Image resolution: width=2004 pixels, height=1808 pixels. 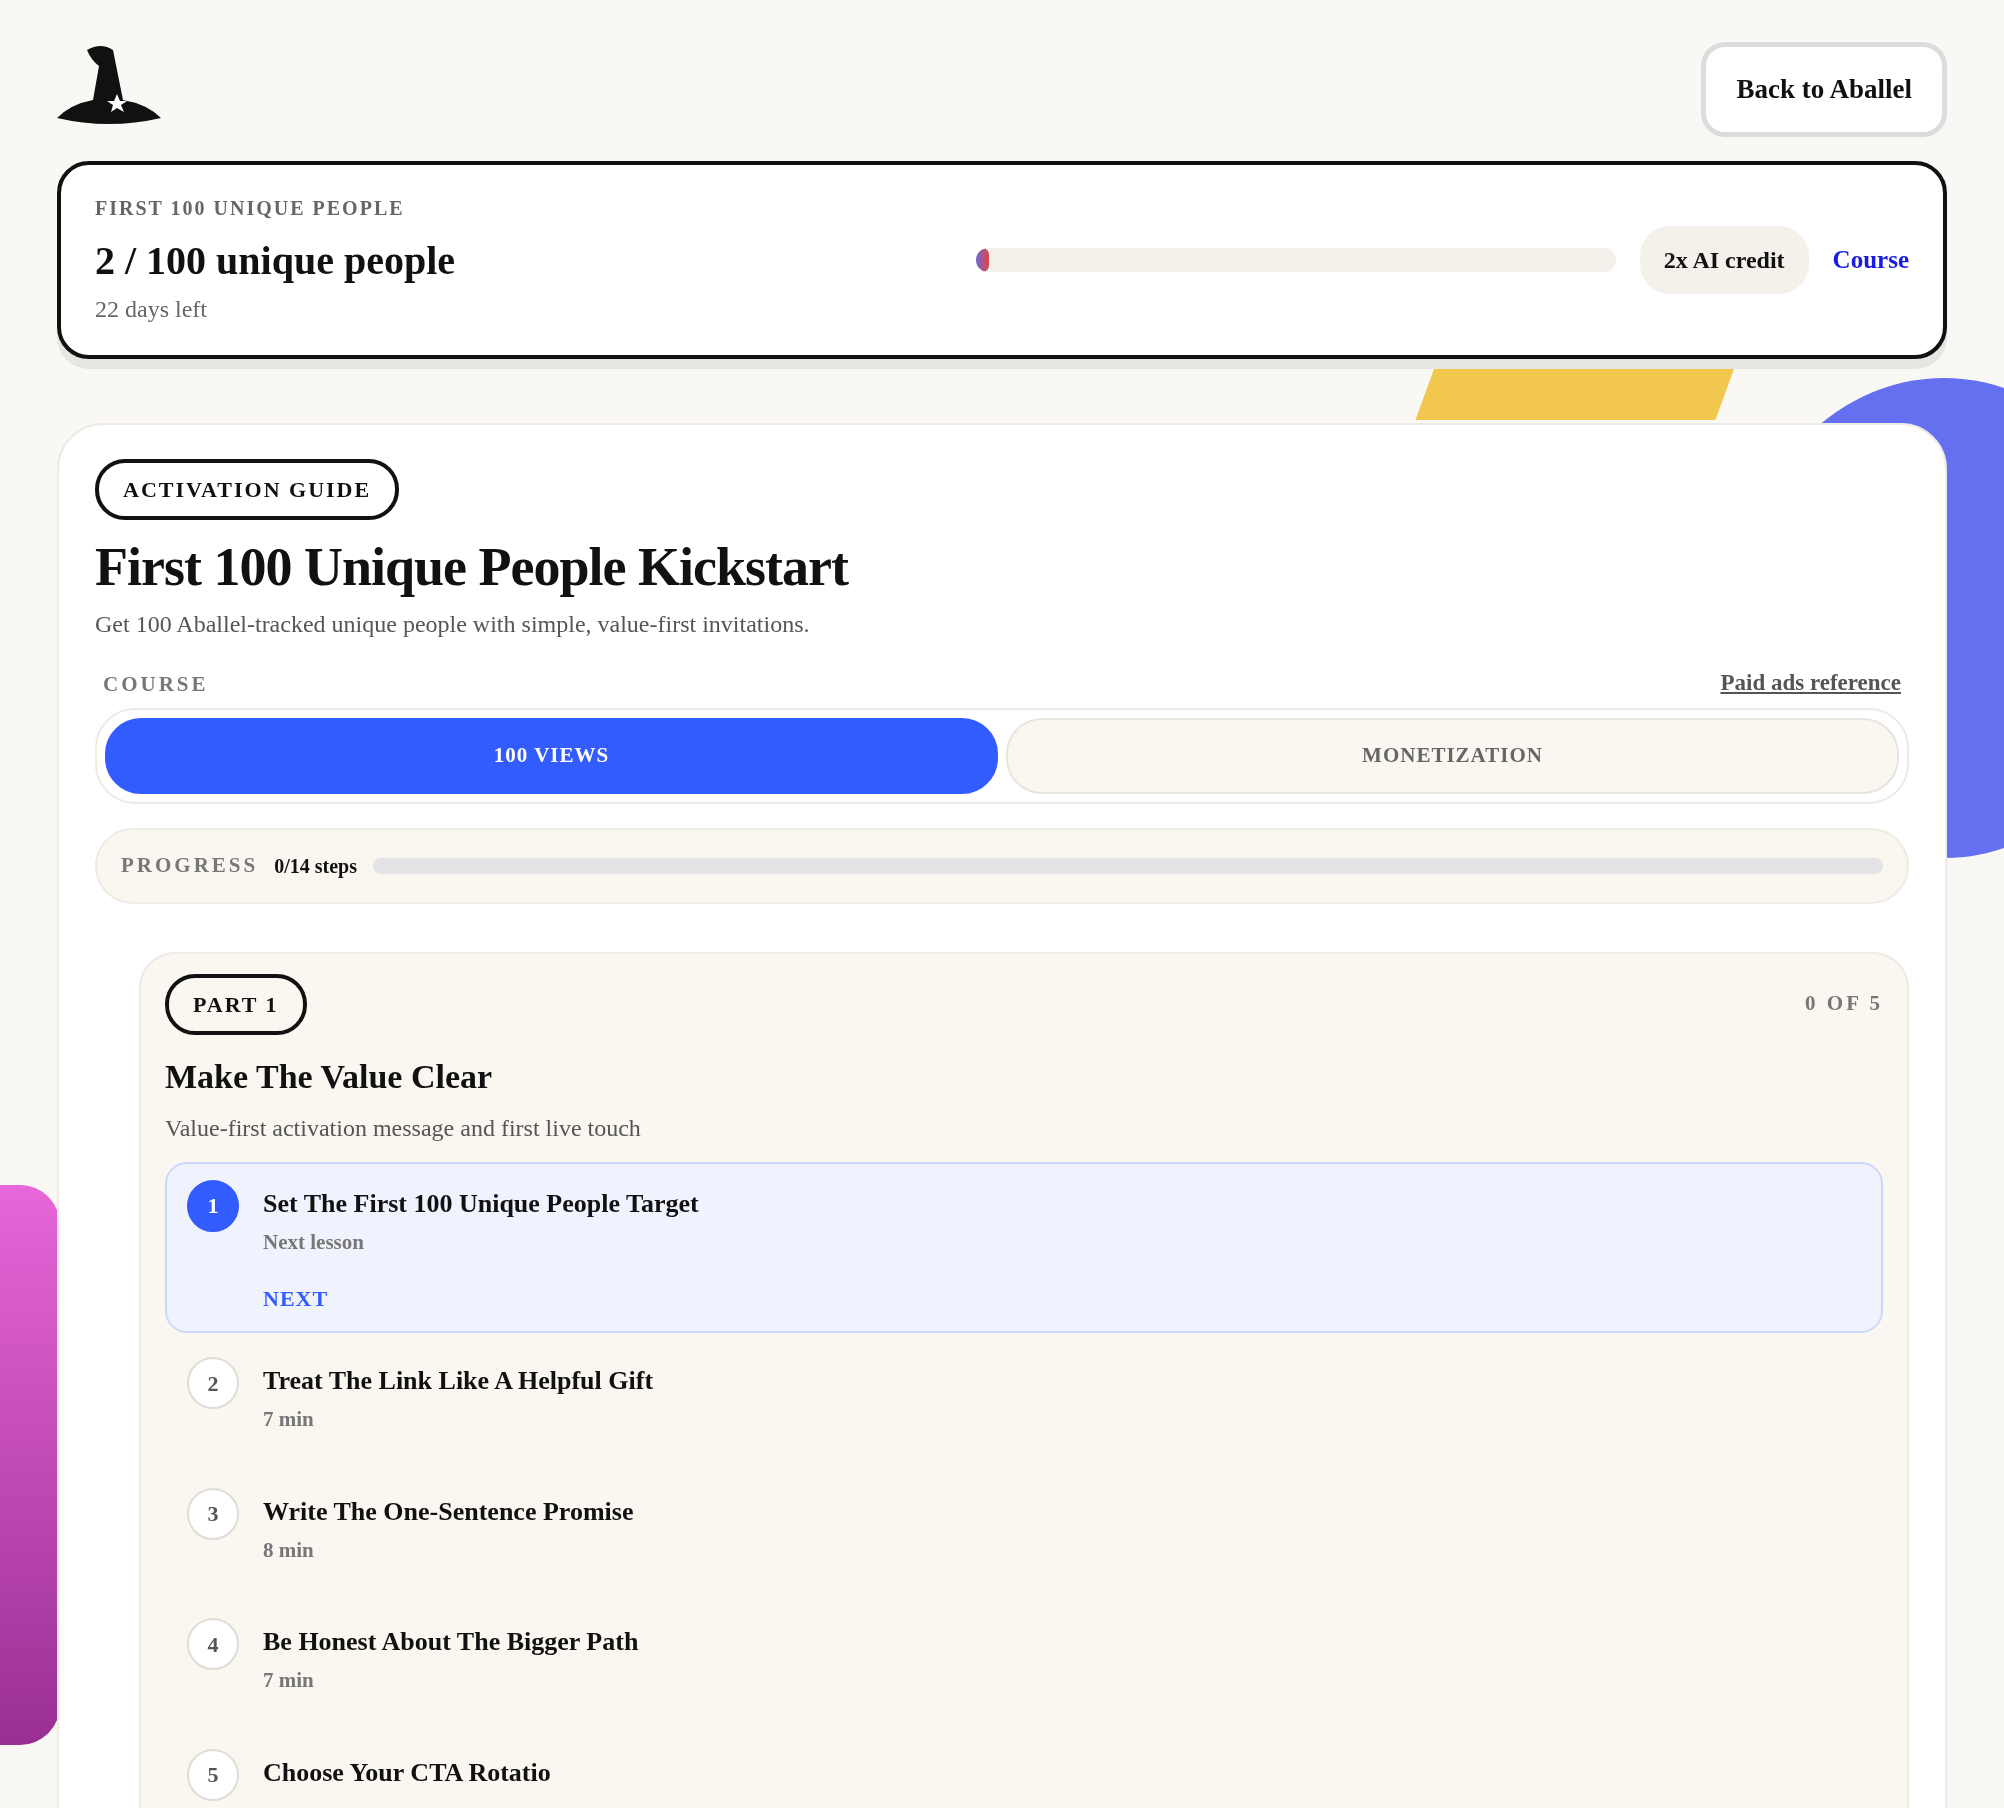 What do you see at coordinates (1724, 259) in the screenshot?
I see `reward-chip: 2x AI credit` at bounding box center [1724, 259].